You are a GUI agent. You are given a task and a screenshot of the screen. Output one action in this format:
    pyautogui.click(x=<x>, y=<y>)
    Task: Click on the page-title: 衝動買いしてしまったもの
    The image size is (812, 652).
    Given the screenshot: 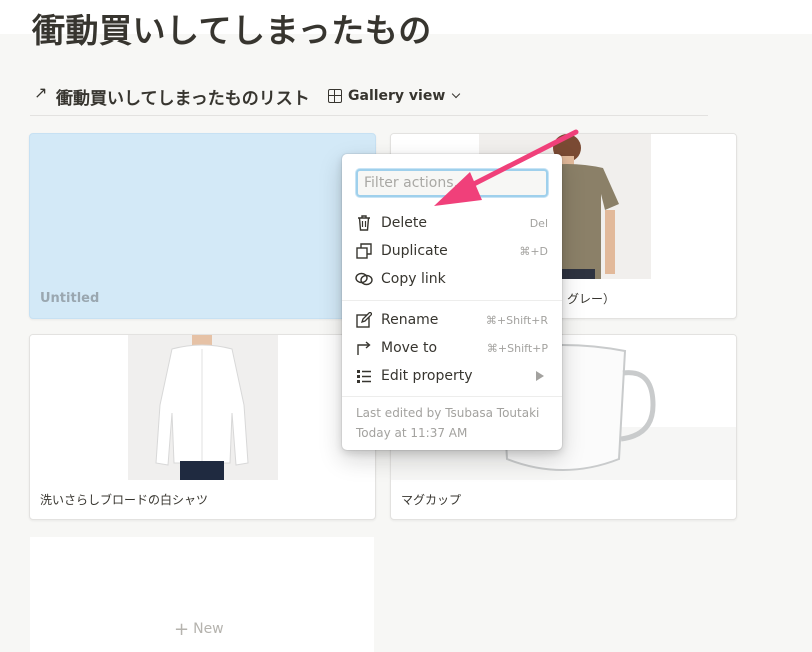 What is the action you would take?
    pyautogui.click(x=232, y=28)
    